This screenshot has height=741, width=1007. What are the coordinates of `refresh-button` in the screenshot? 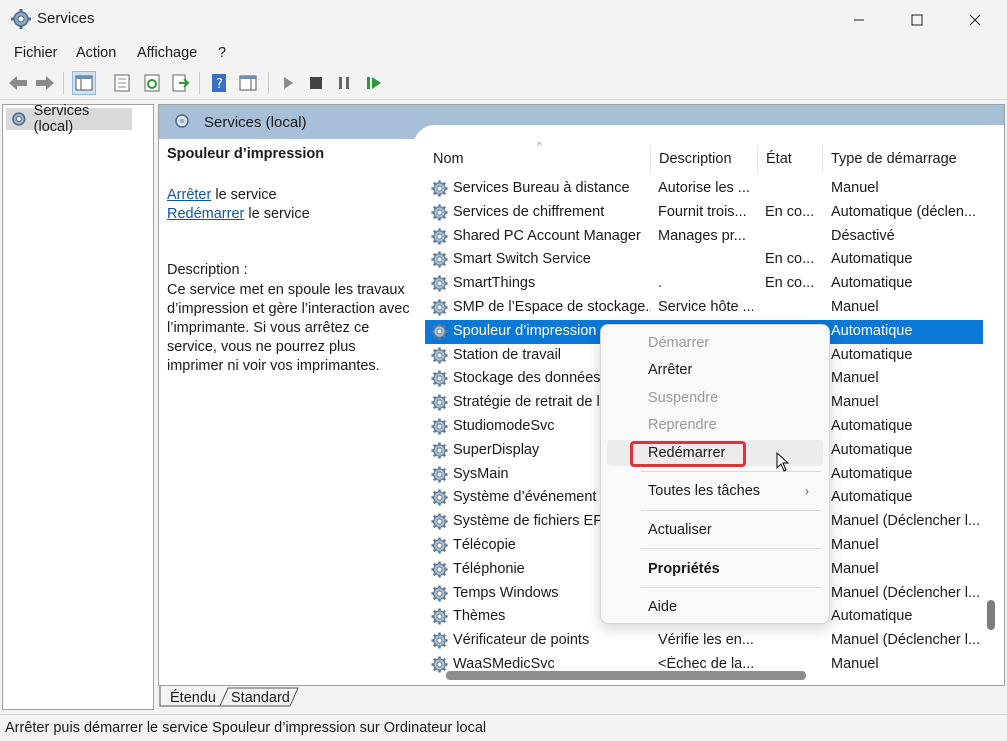 It's located at (152, 83).